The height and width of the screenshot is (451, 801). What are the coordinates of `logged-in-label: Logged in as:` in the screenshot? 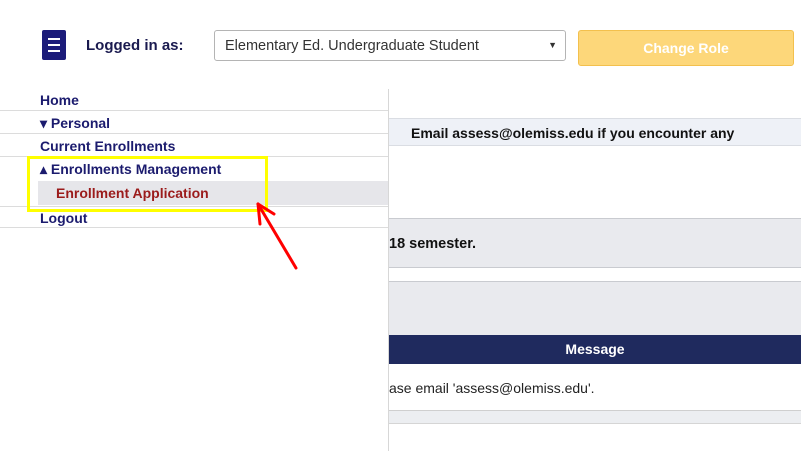 It's located at (135, 45).